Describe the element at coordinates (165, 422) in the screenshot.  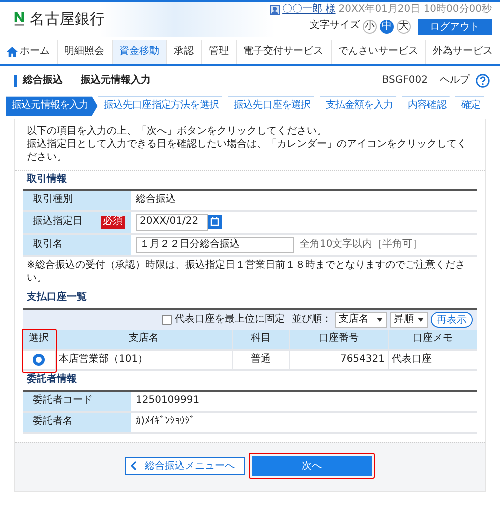
I see `field-value: ｶ)ﾒｲｷﾞﾝｼｮｳｼﾞ` at that location.